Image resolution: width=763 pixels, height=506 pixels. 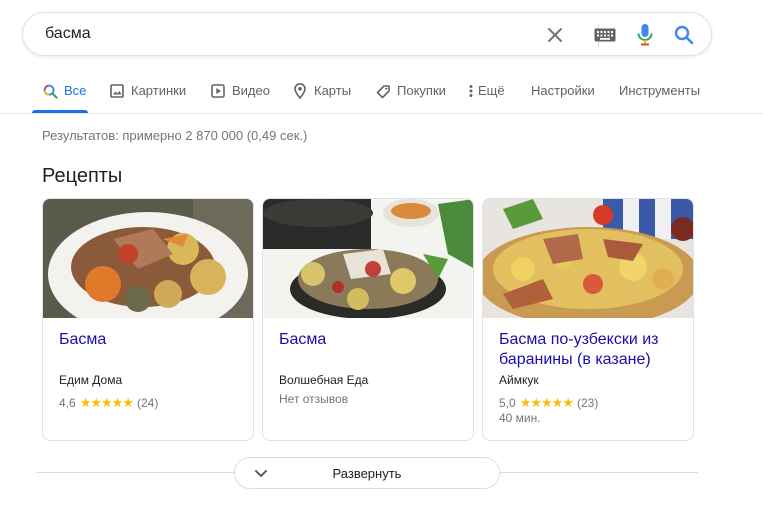 I want to click on tab-video: Видео, so click(x=240, y=97).